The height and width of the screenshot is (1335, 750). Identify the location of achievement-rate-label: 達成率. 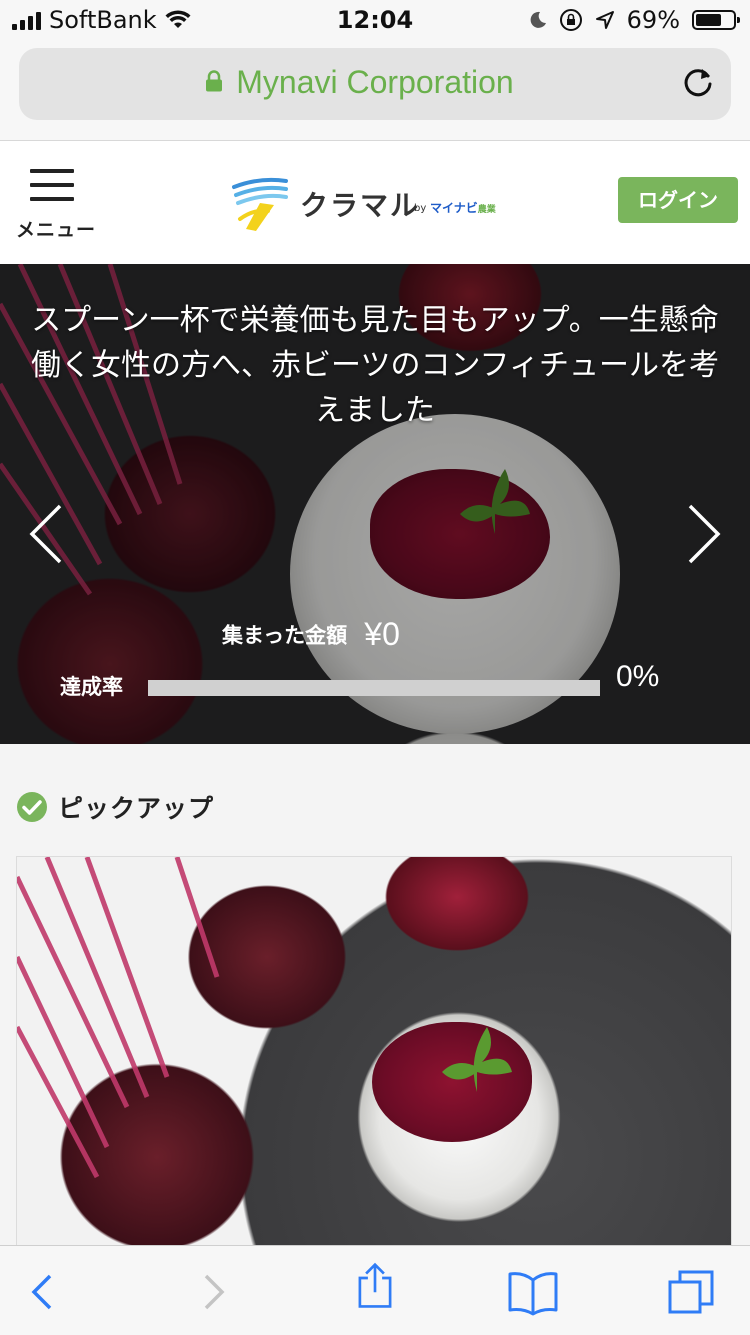
(91, 687).